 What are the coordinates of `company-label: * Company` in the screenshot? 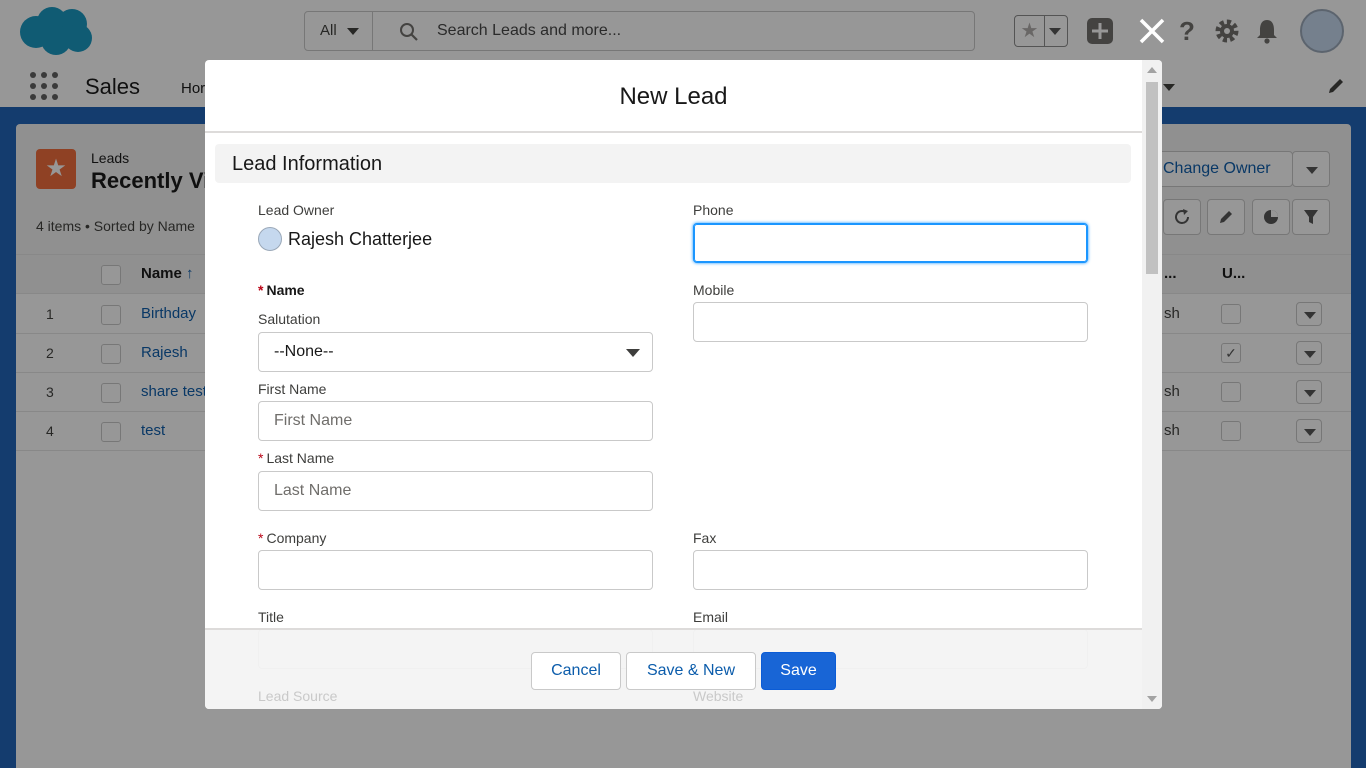 It's located at (292, 538).